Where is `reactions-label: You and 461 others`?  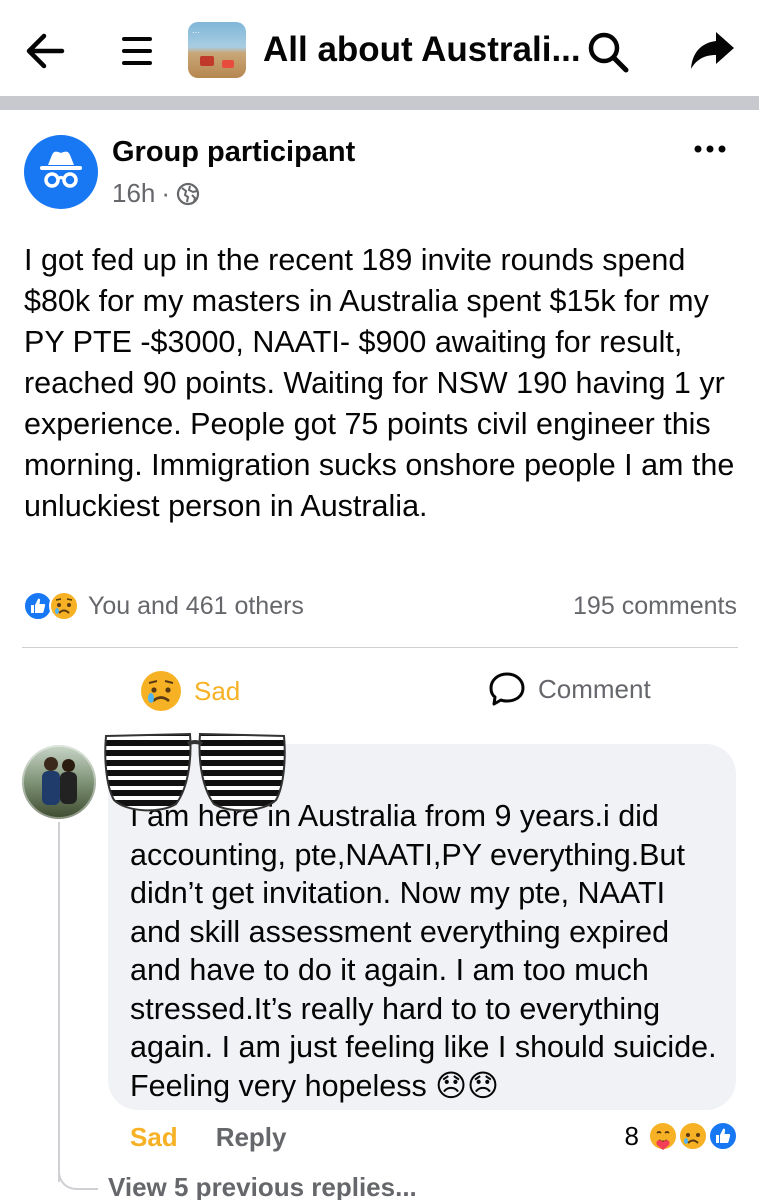
reactions-label: You and 461 others is located at coordinates (196, 606).